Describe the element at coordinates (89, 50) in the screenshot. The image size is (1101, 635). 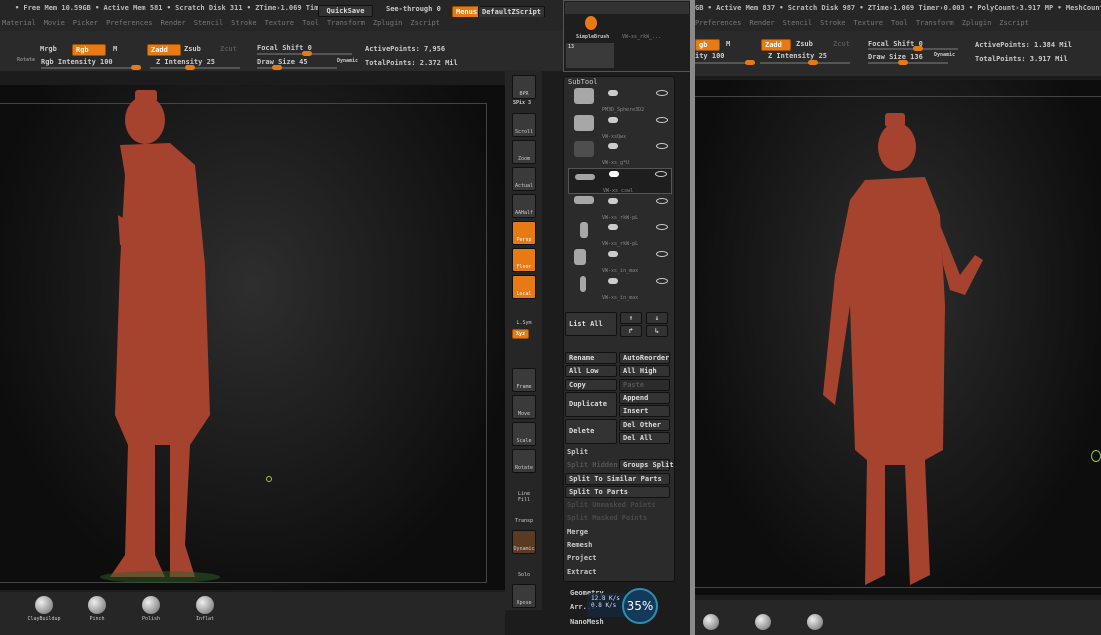
I see `rgb-button: Rgb` at that location.